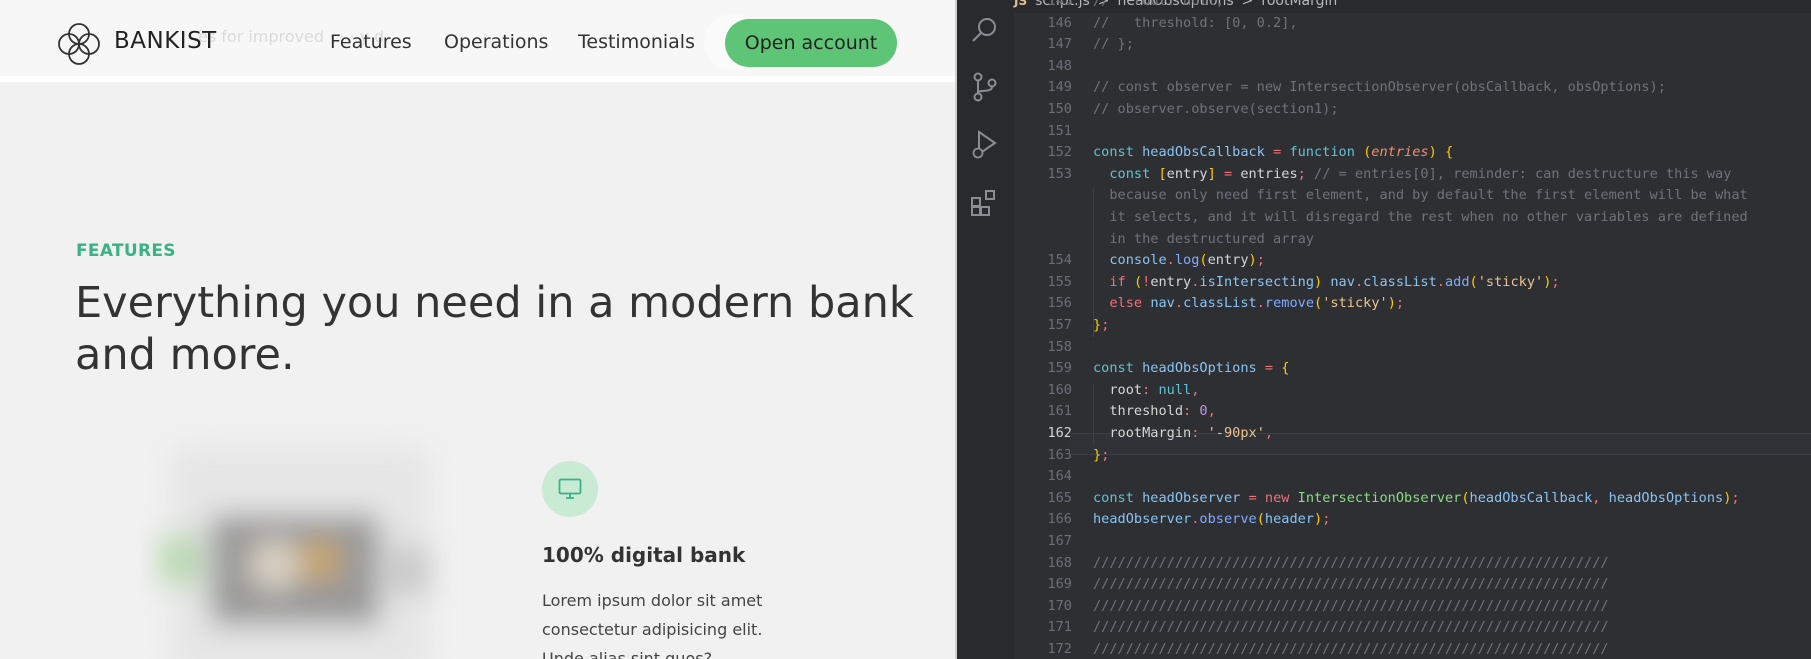 The height and width of the screenshot is (659, 1811). What do you see at coordinates (1059, 411) in the screenshot?
I see `line-number: 161` at bounding box center [1059, 411].